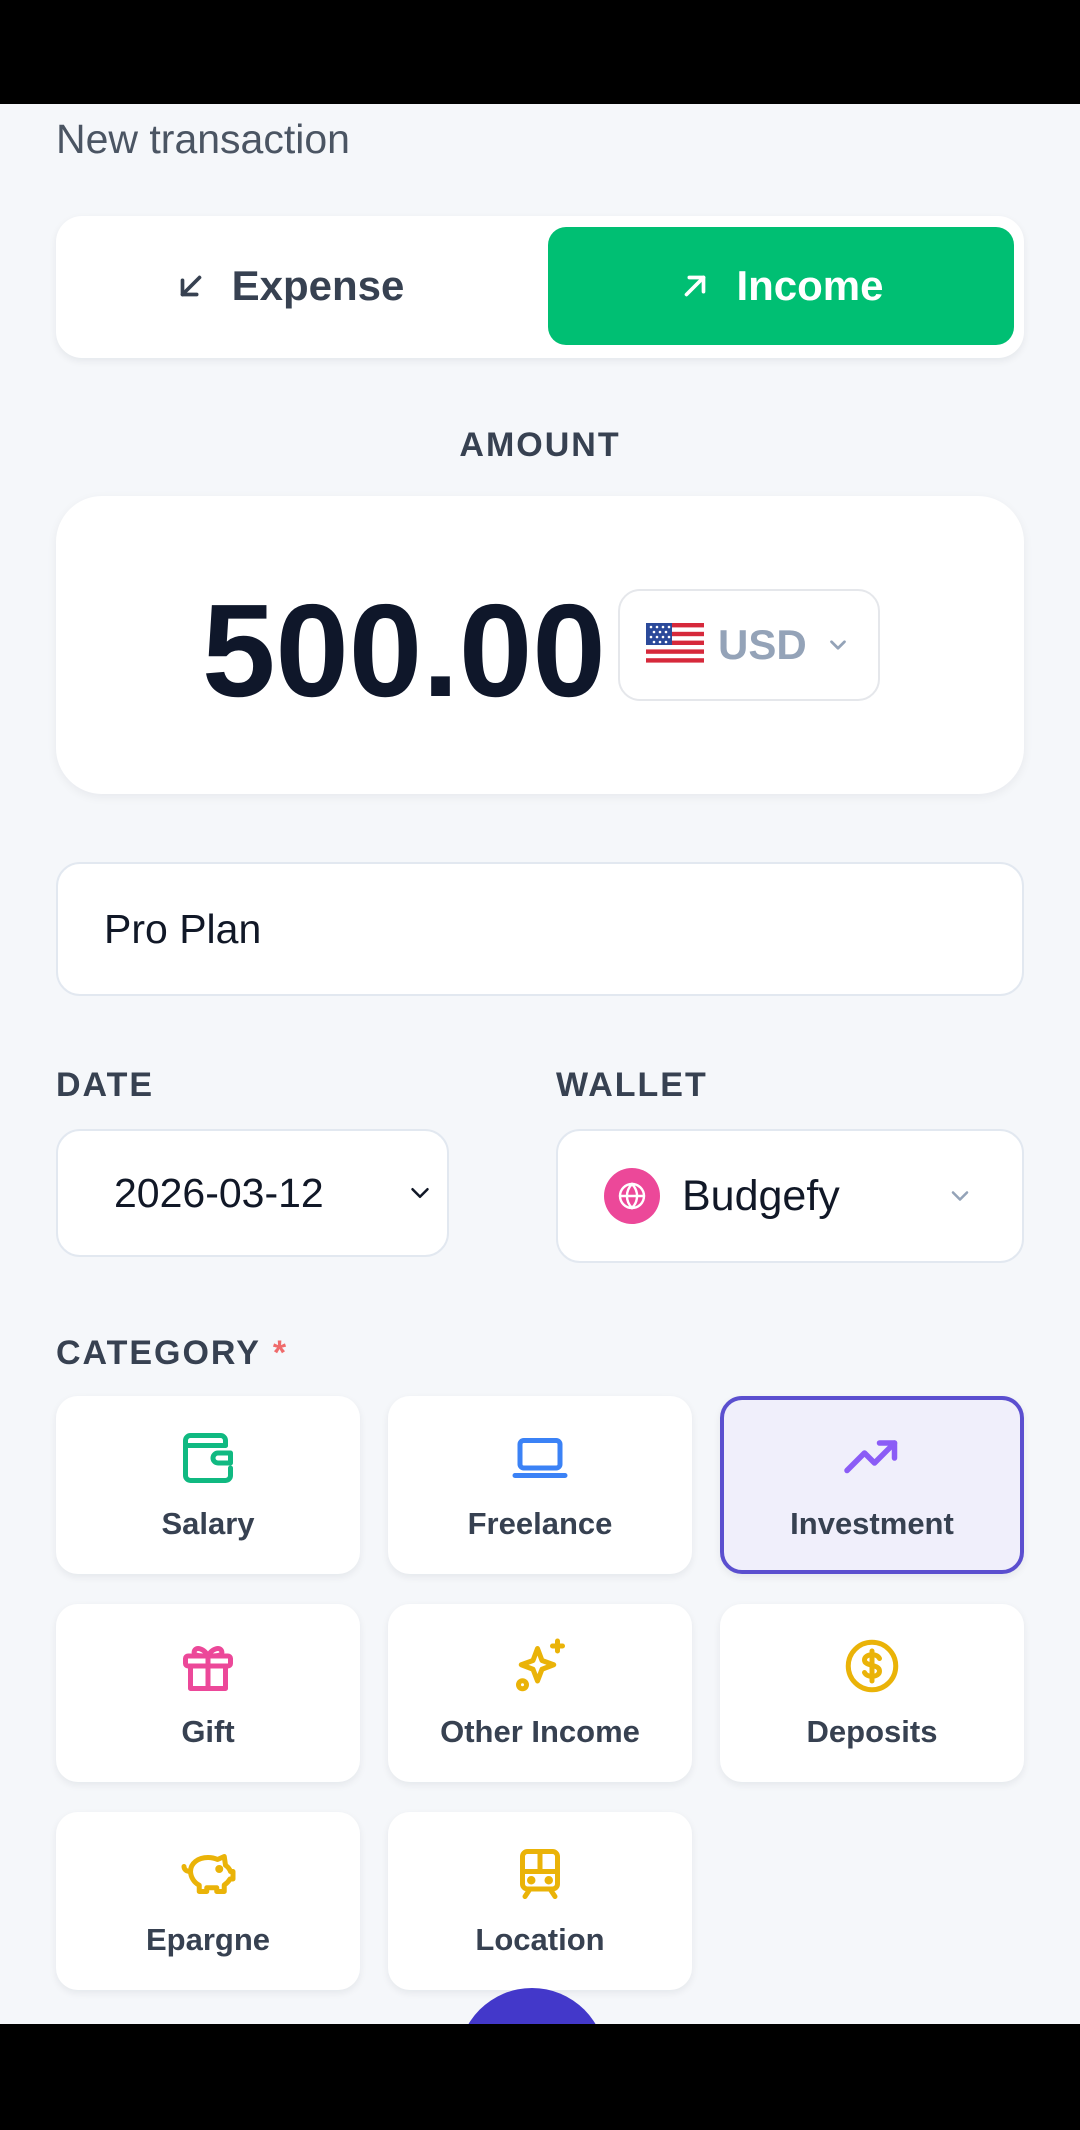 The width and height of the screenshot is (1080, 2130). What do you see at coordinates (540, 1731) in the screenshot?
I see `category-label-other-income: Other Income` at bounding box center [540, 1731].